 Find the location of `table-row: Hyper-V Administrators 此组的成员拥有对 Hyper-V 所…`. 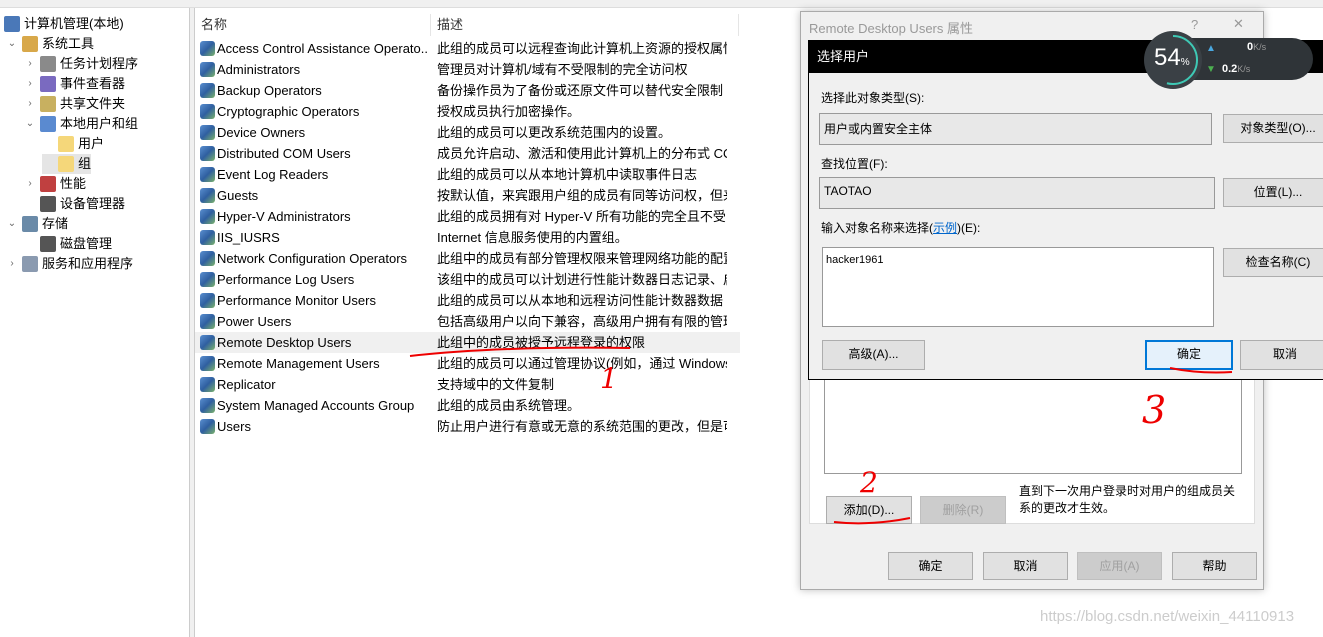

table-row: Hyper-V Administrators 此组的成员拥有对 Hyper-V 所… is located at coordinates (467, 216).